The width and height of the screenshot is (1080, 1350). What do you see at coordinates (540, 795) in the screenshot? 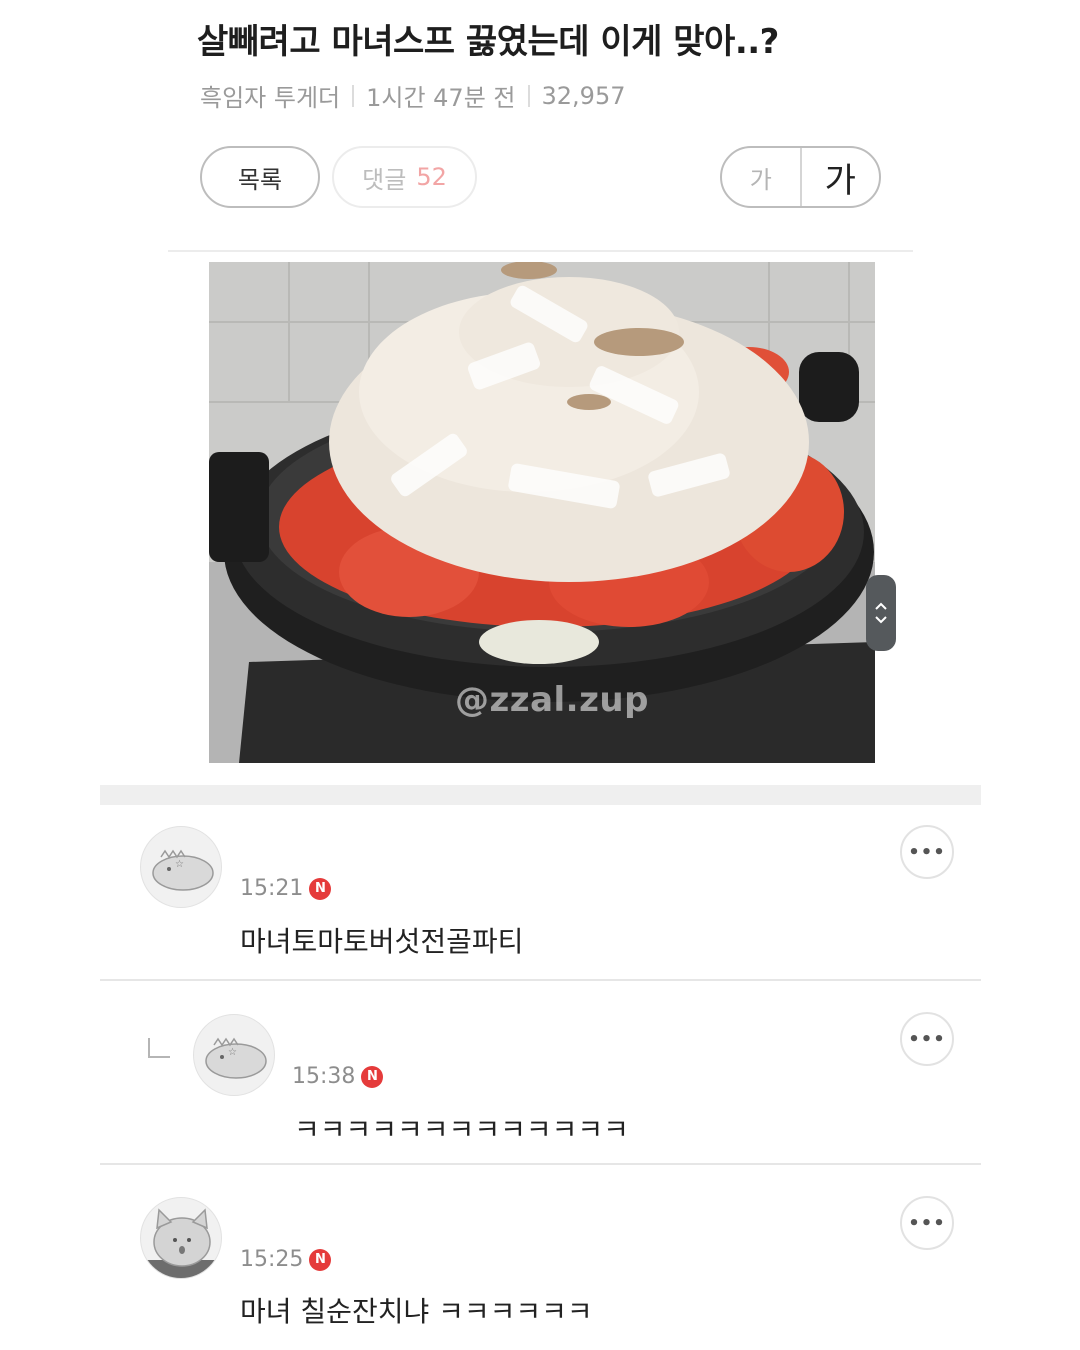
I see `comments-section-divider` at bounding box center [540, 795].